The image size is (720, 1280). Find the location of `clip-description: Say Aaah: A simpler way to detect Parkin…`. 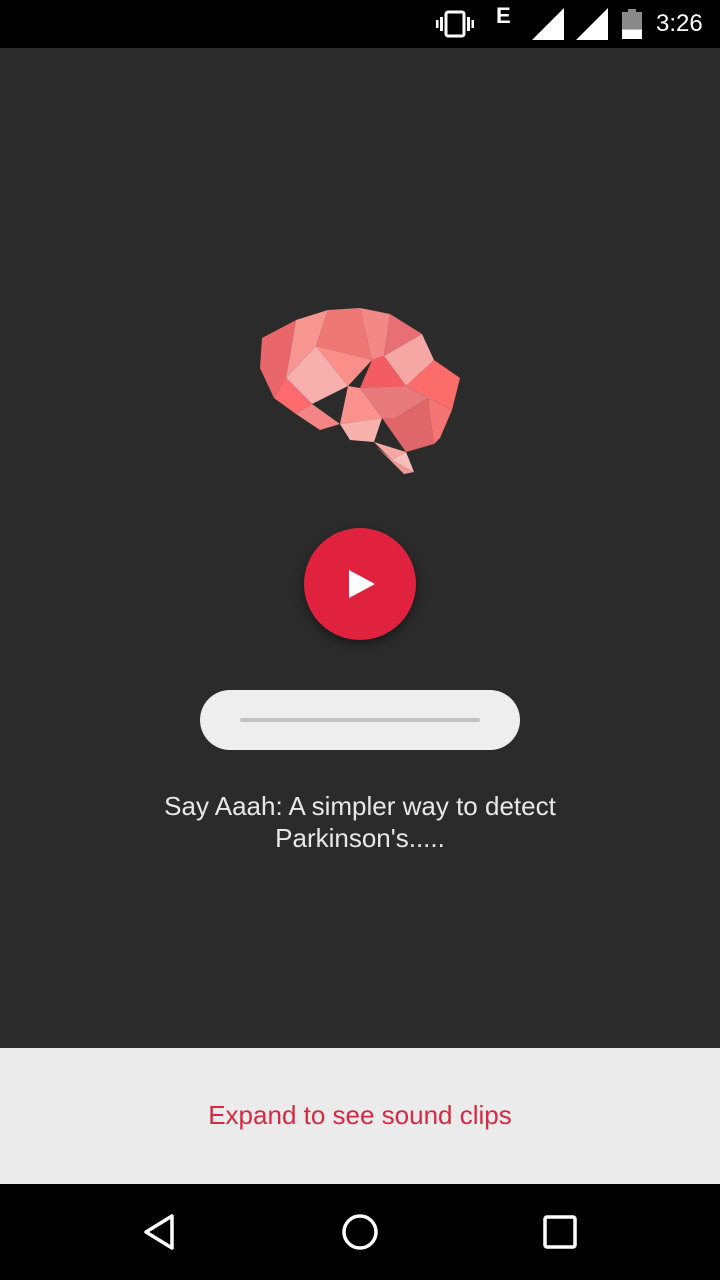

clip-description: Say Aaah: A simpler way to detect Parkin… is located at coordinates (360, 822).